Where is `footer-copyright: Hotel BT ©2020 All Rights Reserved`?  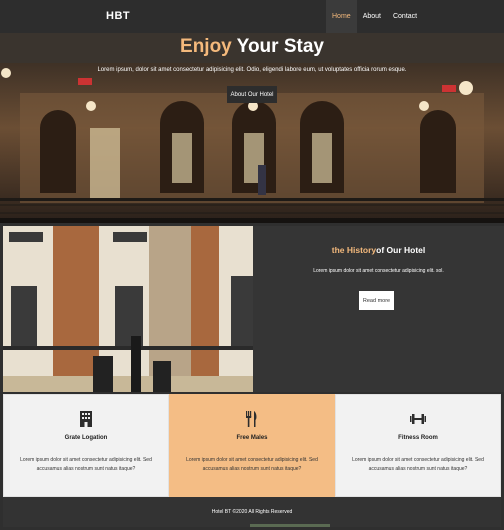 footer-copyright: Hotel BT ©2020 All Rights Reserved is located at coordinates (252, 512).